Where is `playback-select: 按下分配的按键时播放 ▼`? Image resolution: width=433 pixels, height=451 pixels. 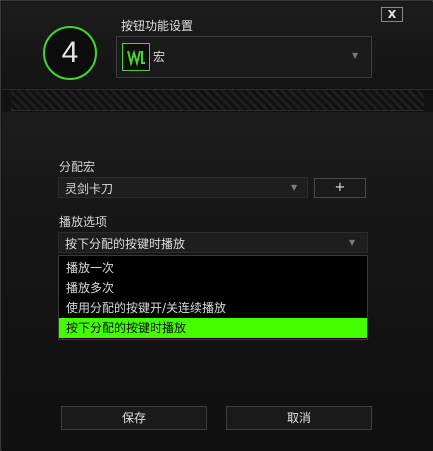 playback-select: 按下分配的按键时播放 ▼ is located at coordinates (213, 242).